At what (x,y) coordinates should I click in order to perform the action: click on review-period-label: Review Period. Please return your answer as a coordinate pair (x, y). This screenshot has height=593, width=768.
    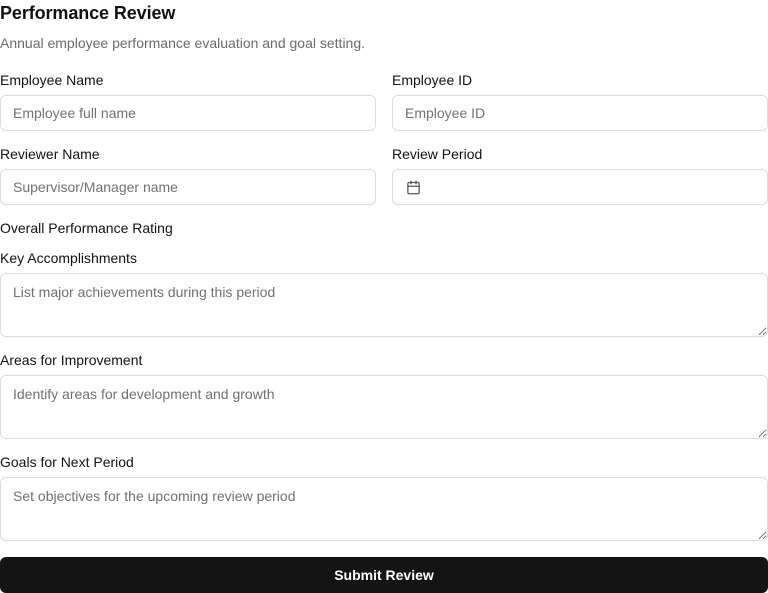
    Looking at the image, I should click on (437, 154).